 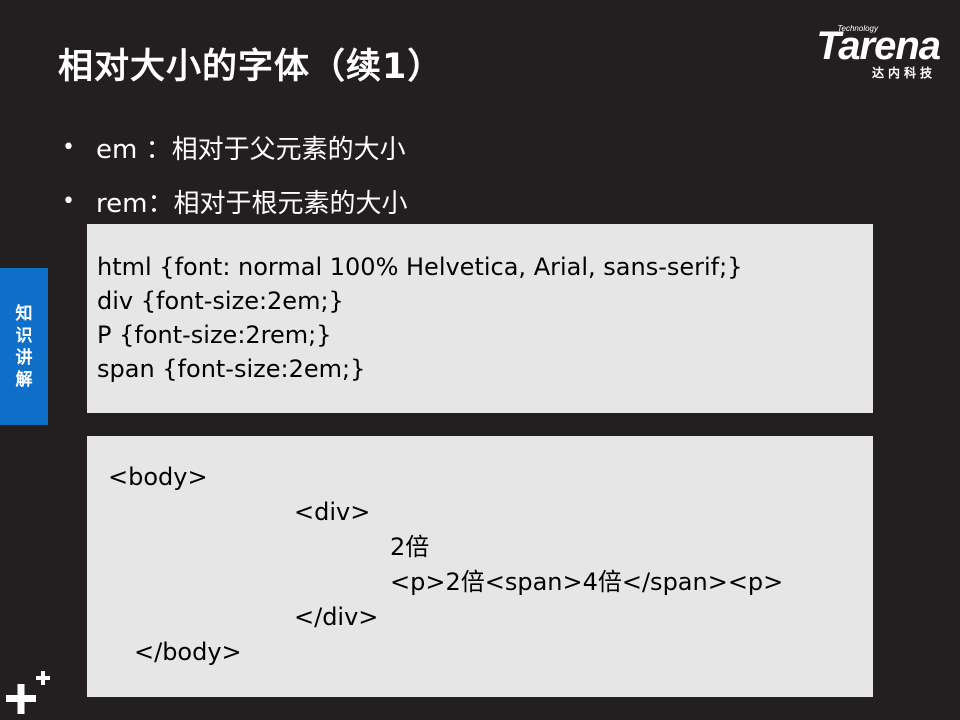 What do you see at coordinates (231, 369) in the screenshot?
I see `css-code-line: span {font-size:2em;}` at bounding box center [231, 369].